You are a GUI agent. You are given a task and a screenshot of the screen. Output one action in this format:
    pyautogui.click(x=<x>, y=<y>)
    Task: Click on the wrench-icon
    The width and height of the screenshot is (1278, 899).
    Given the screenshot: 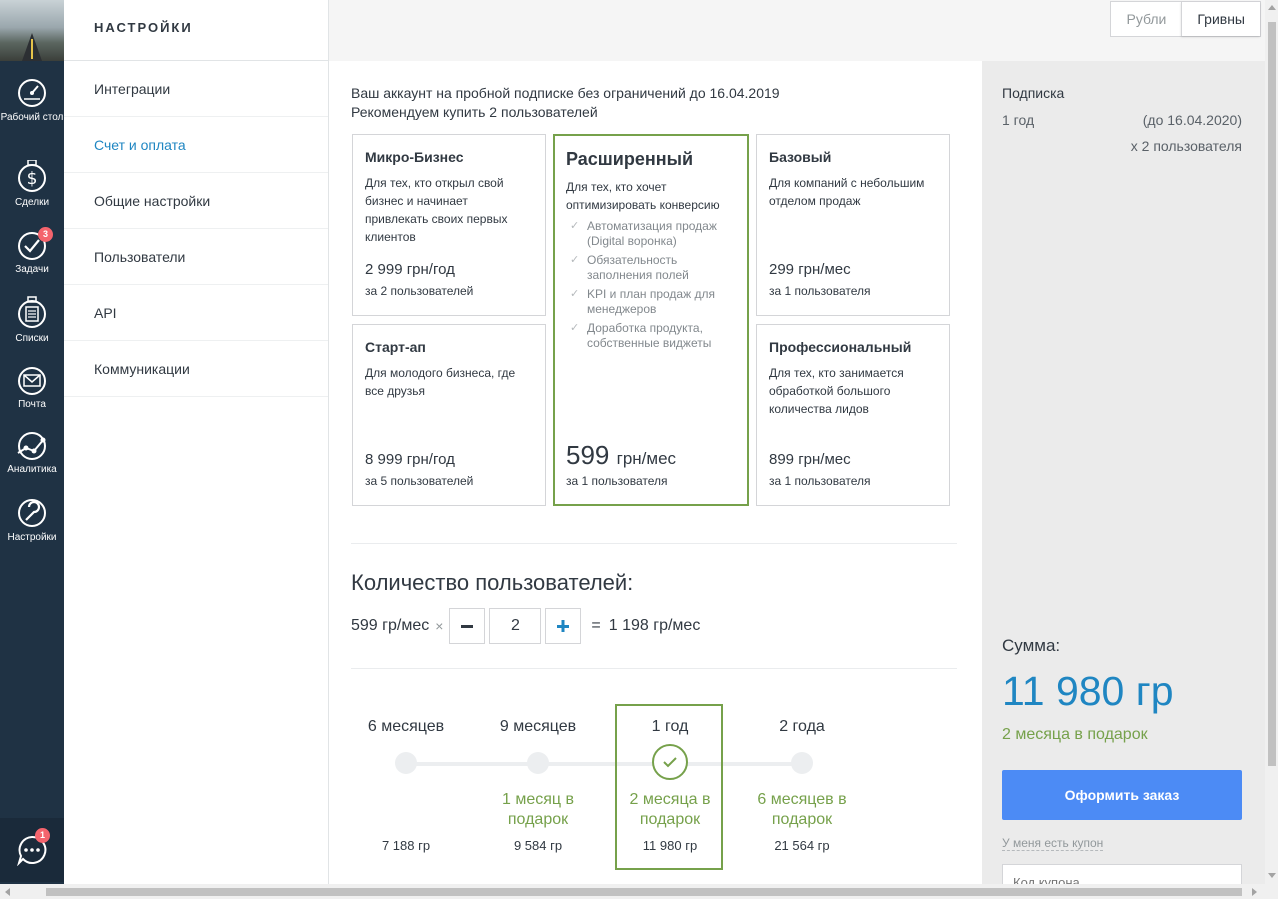 What is the action you would take?
    pyautogui.click(x=32, y=513)
    